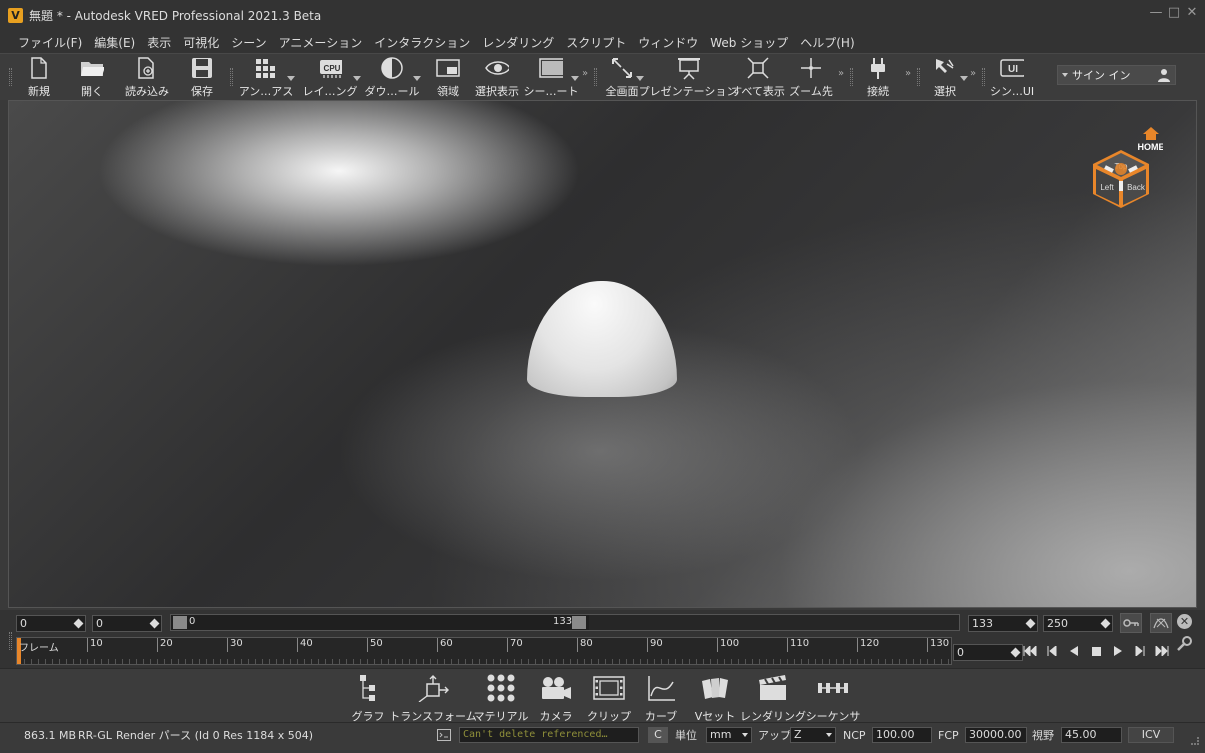 This screenshot has height=753, width=1205. What do you see at coordinates (159, 42) in the screenshot?
I see `menu-view: 表示` at bounding box center [159, 42].